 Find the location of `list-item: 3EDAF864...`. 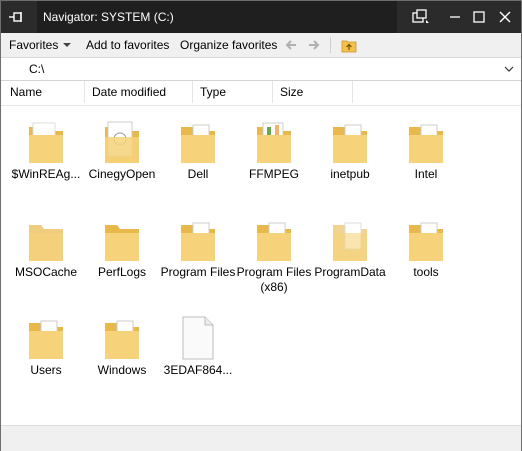

list-item: 3EDAF864... is located at coordinates (195, 353).